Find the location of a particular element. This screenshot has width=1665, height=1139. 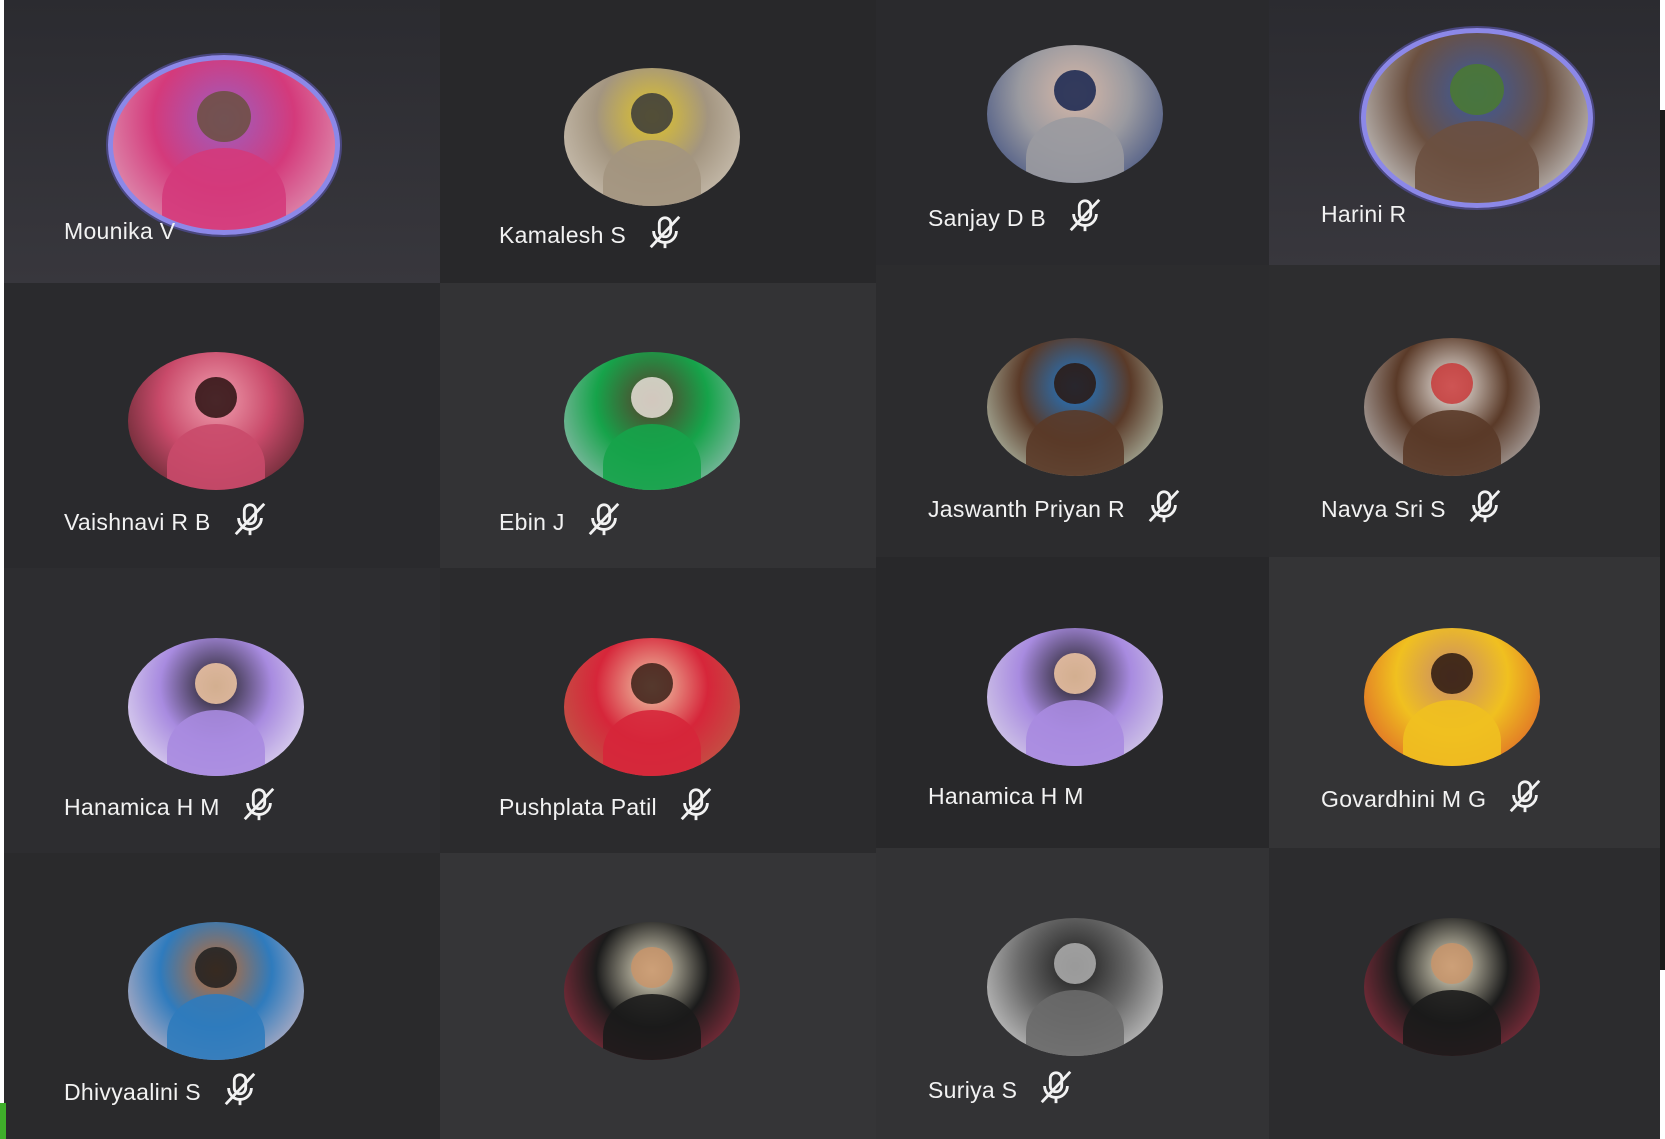

participant-name: Jaswanth Priyan R is located at coordinates (1026, 508).